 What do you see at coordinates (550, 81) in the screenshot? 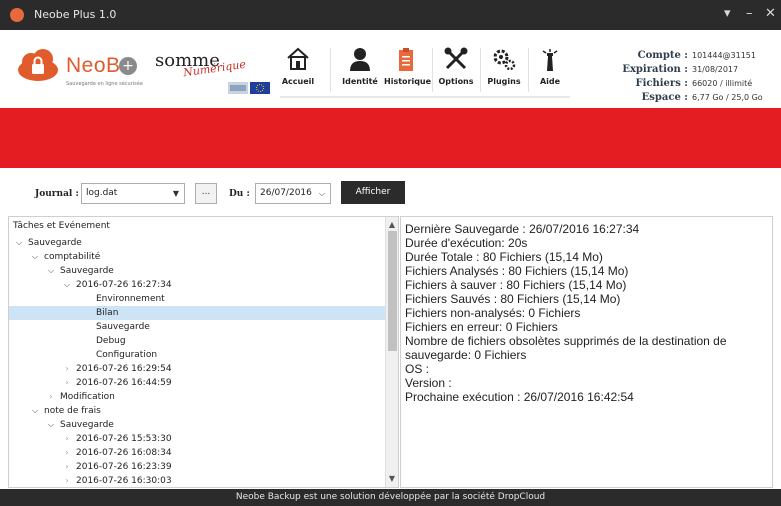
I see `nav-label: Aide` at bounding box center [550, 81].